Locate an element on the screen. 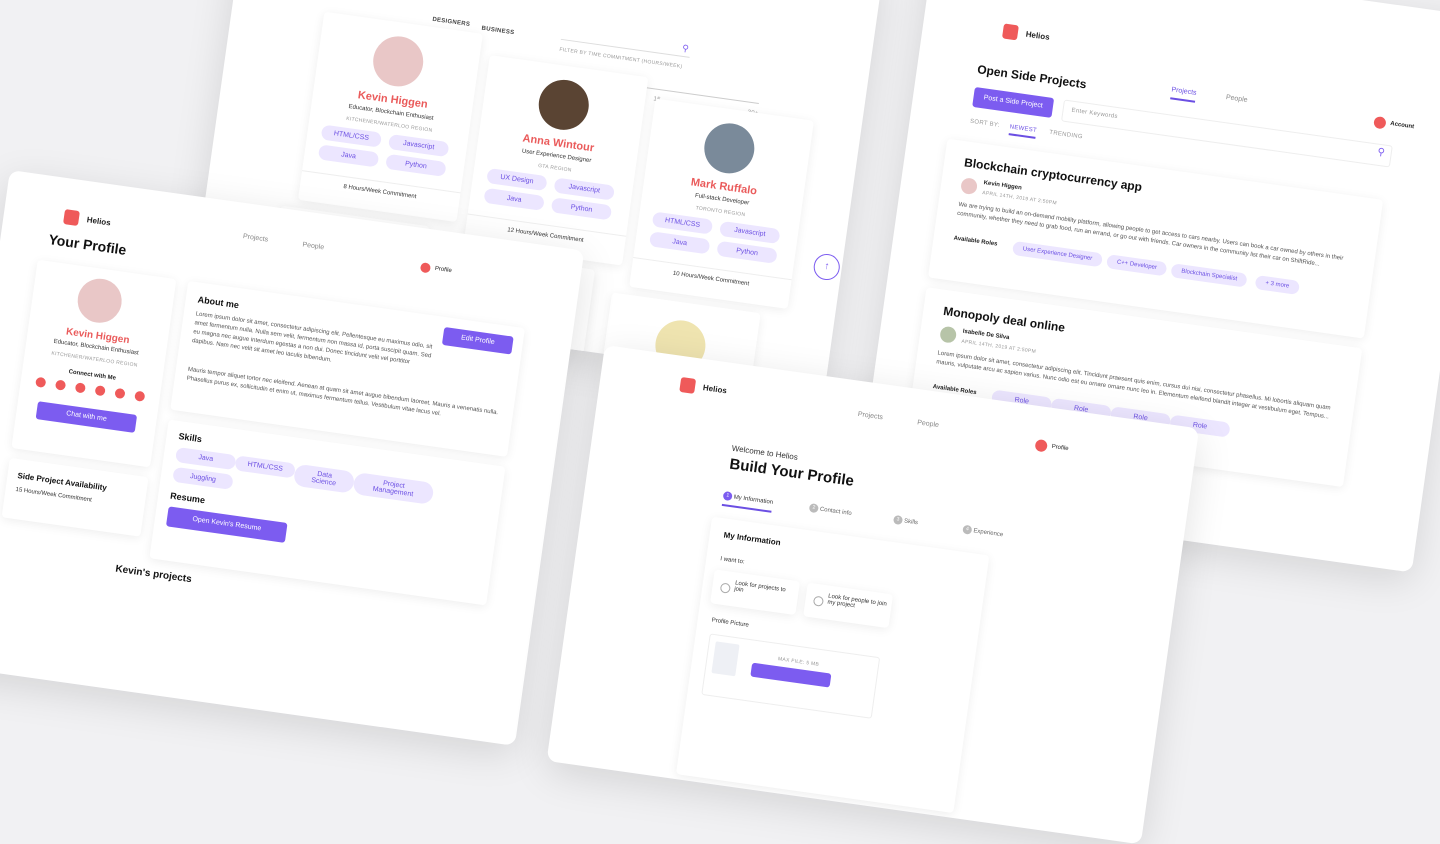 This screenshot has height=844, width=1440. github-icon is located at coordinates (60, 385).